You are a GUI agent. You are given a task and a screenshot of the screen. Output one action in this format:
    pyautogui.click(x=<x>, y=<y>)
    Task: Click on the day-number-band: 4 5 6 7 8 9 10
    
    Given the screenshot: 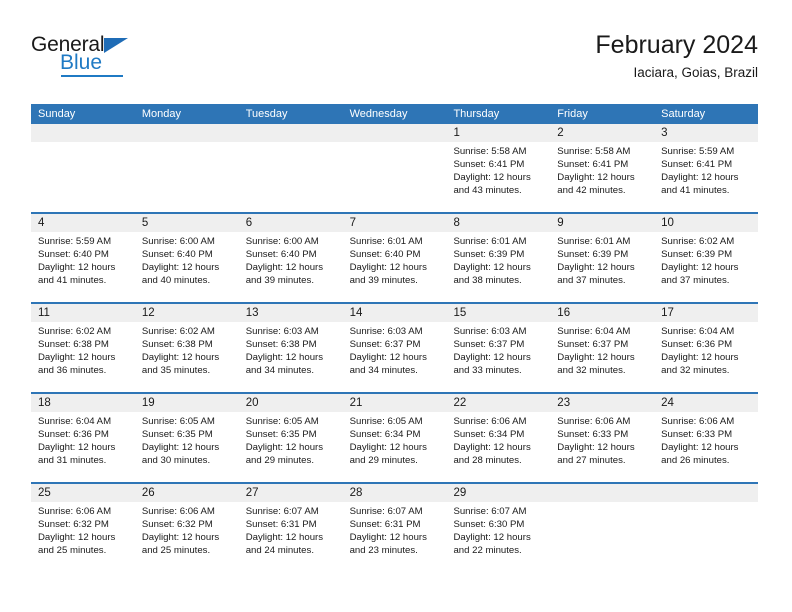 What is the action you would take?
    pyautogui.click(x=394, y=223)
    